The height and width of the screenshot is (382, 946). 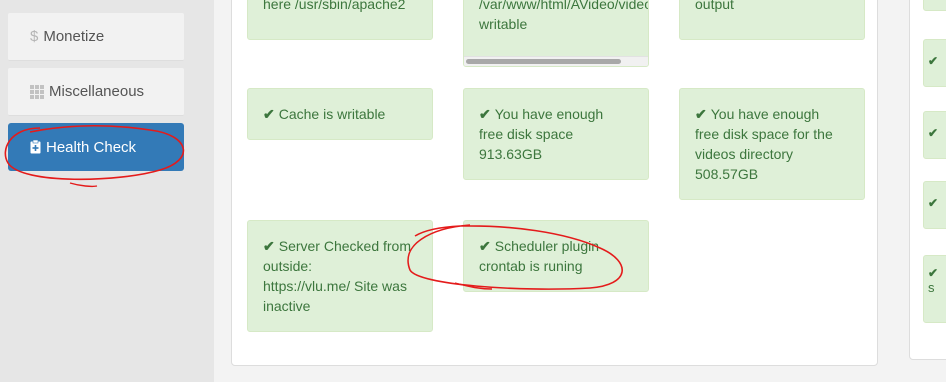 I want to click on mini-alert, so click(x=934, y=5).